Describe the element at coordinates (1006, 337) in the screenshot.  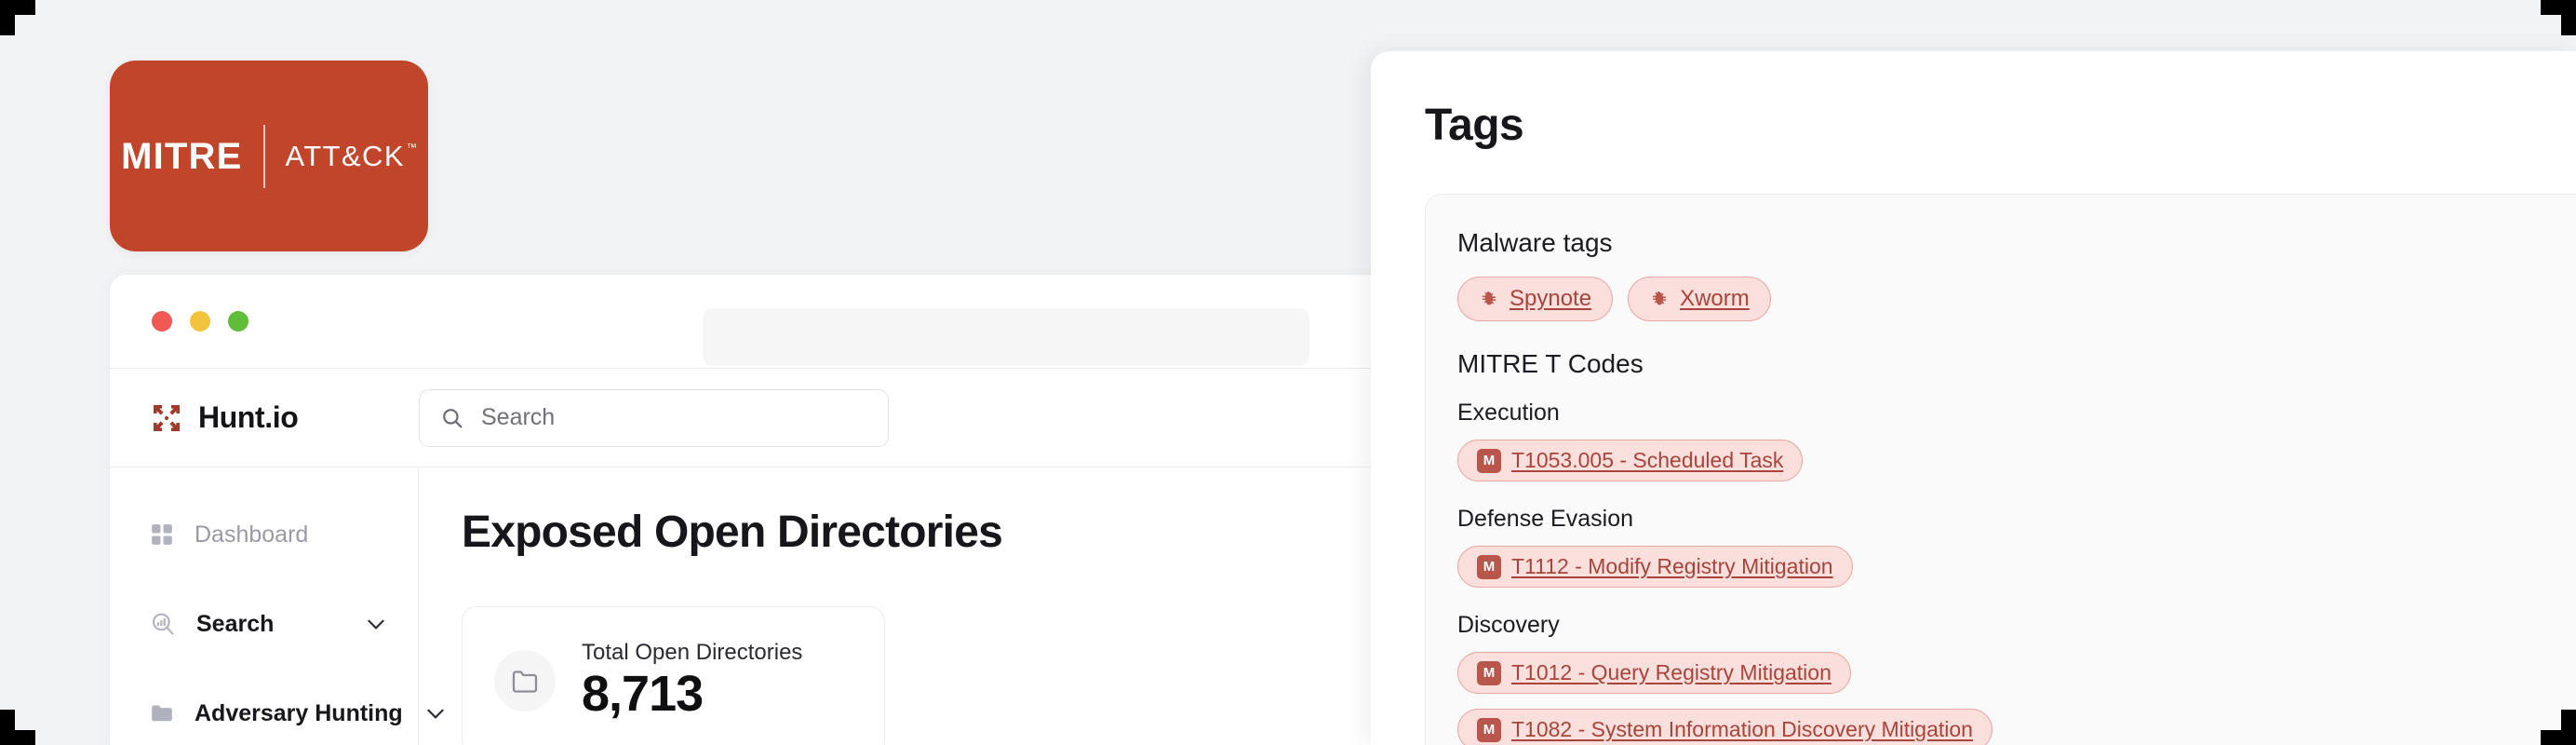
I see `url-bar` at that location.